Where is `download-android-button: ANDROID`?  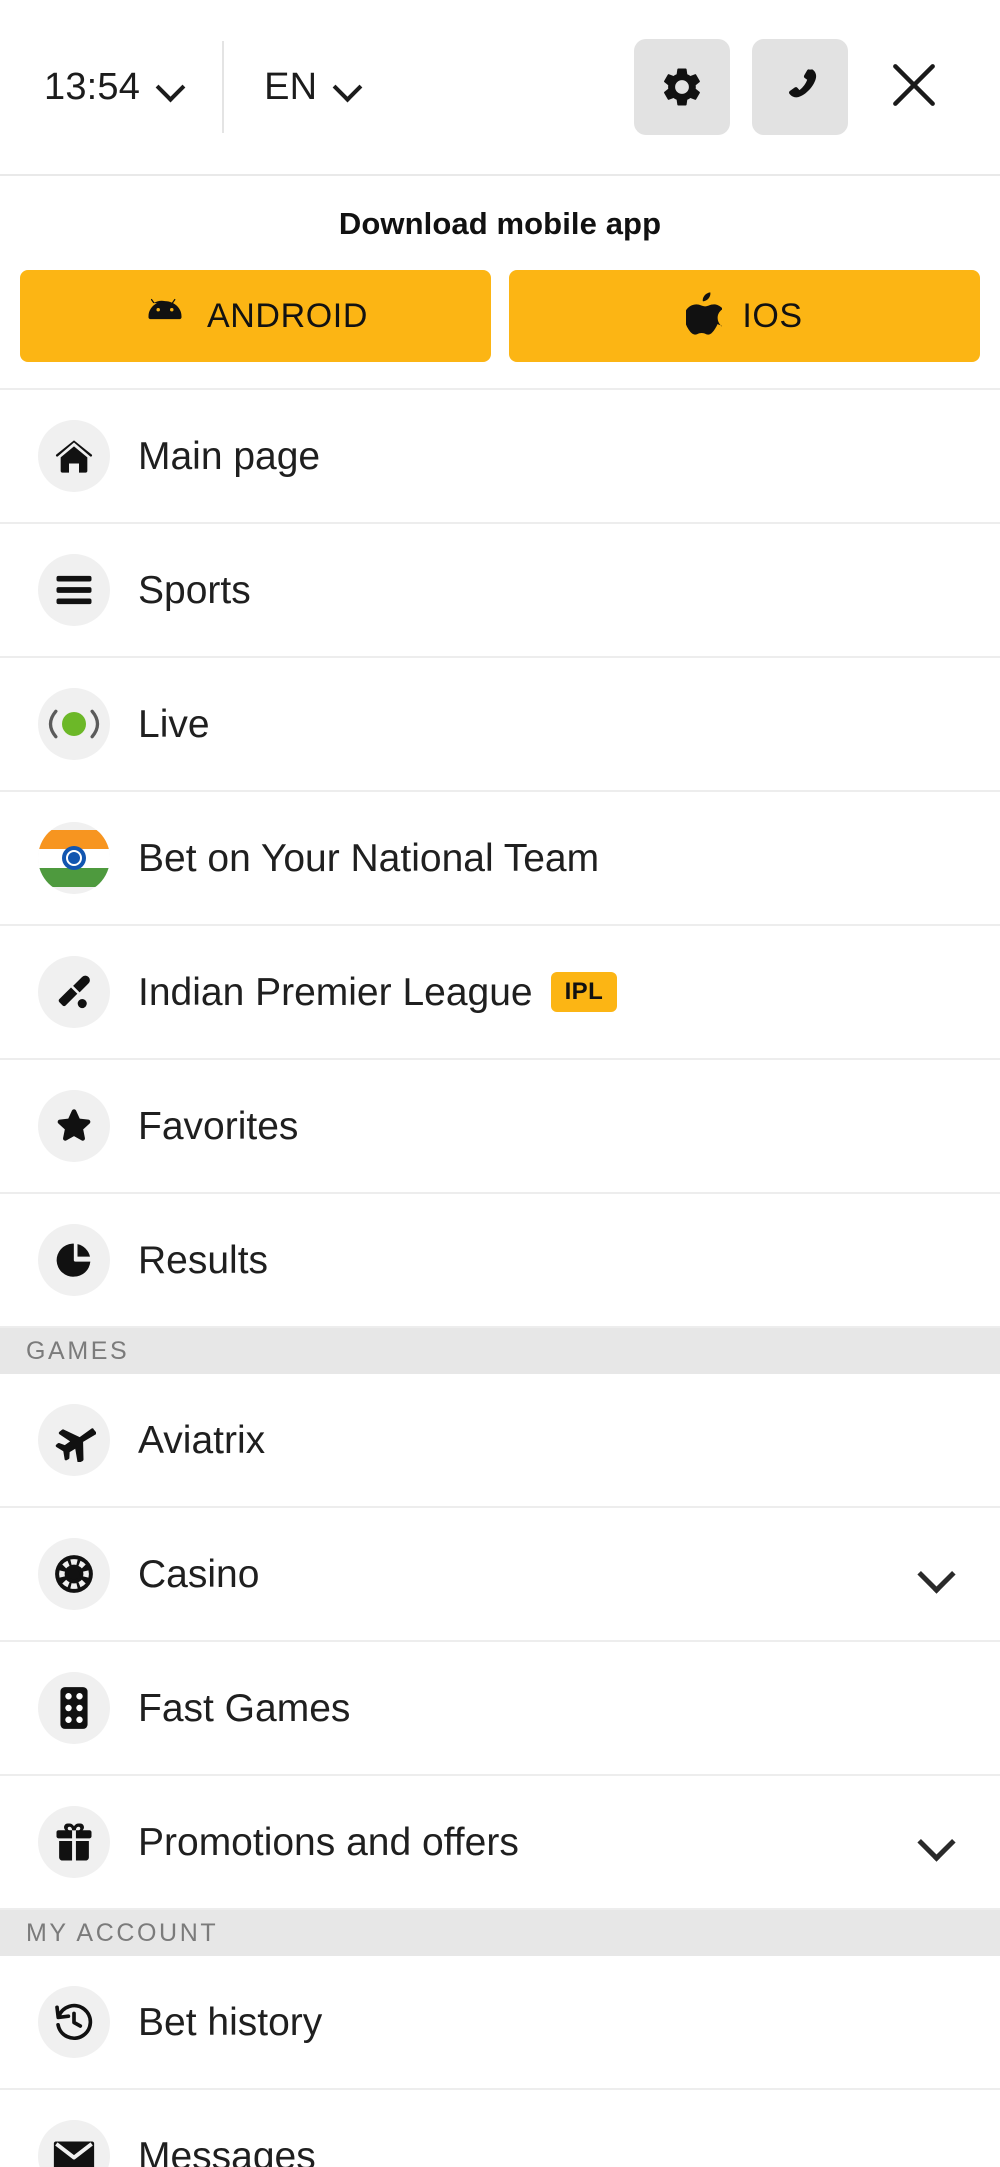 download-android-button: ANDROID is located at coordinates (255, 316).